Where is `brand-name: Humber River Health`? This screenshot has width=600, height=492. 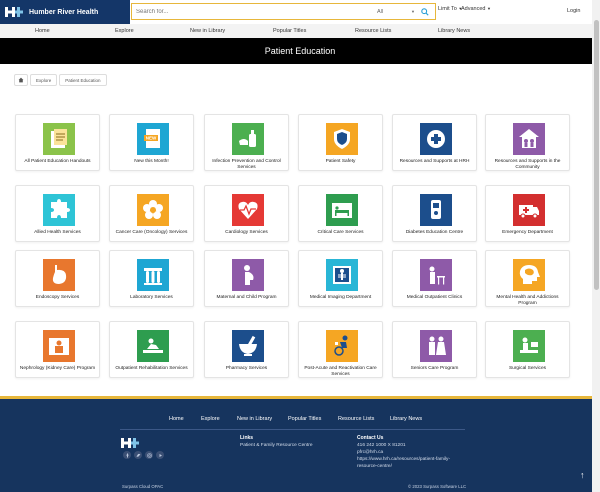 brand-name: Humber River Health is located at coordinates (64, 12).